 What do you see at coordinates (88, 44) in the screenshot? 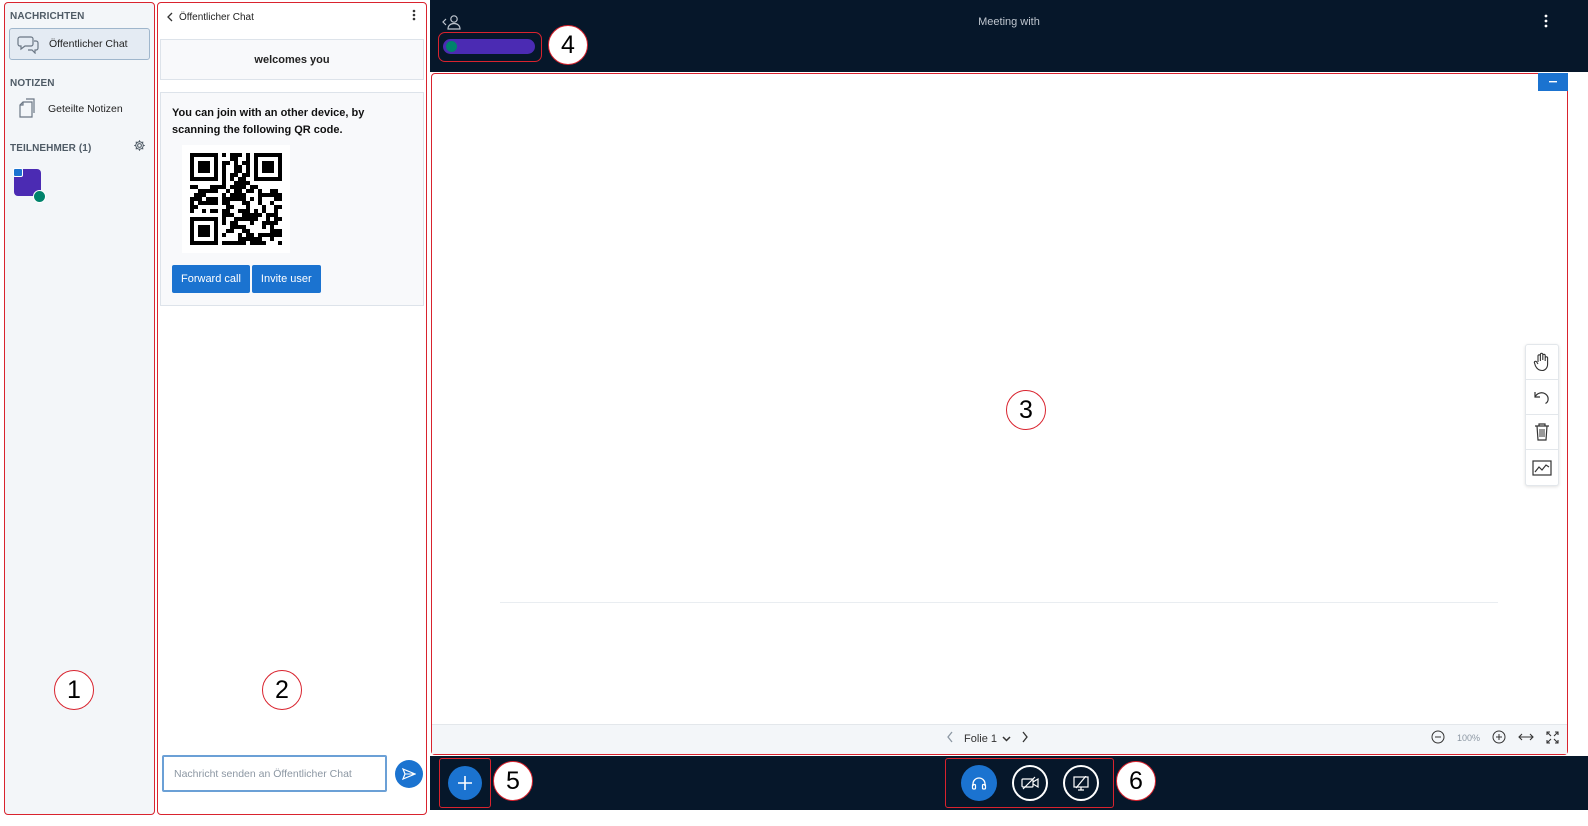
I see `public-chat-label: Öffentlicher Chat` at bounding box center [88, 44].